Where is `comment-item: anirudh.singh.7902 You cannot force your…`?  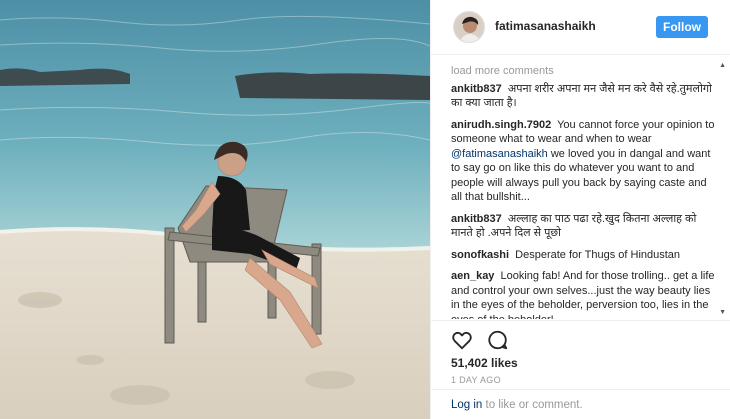 comment-item: anirudh.singh.7902 You cannot force your… is located at coordinates (585, 161).